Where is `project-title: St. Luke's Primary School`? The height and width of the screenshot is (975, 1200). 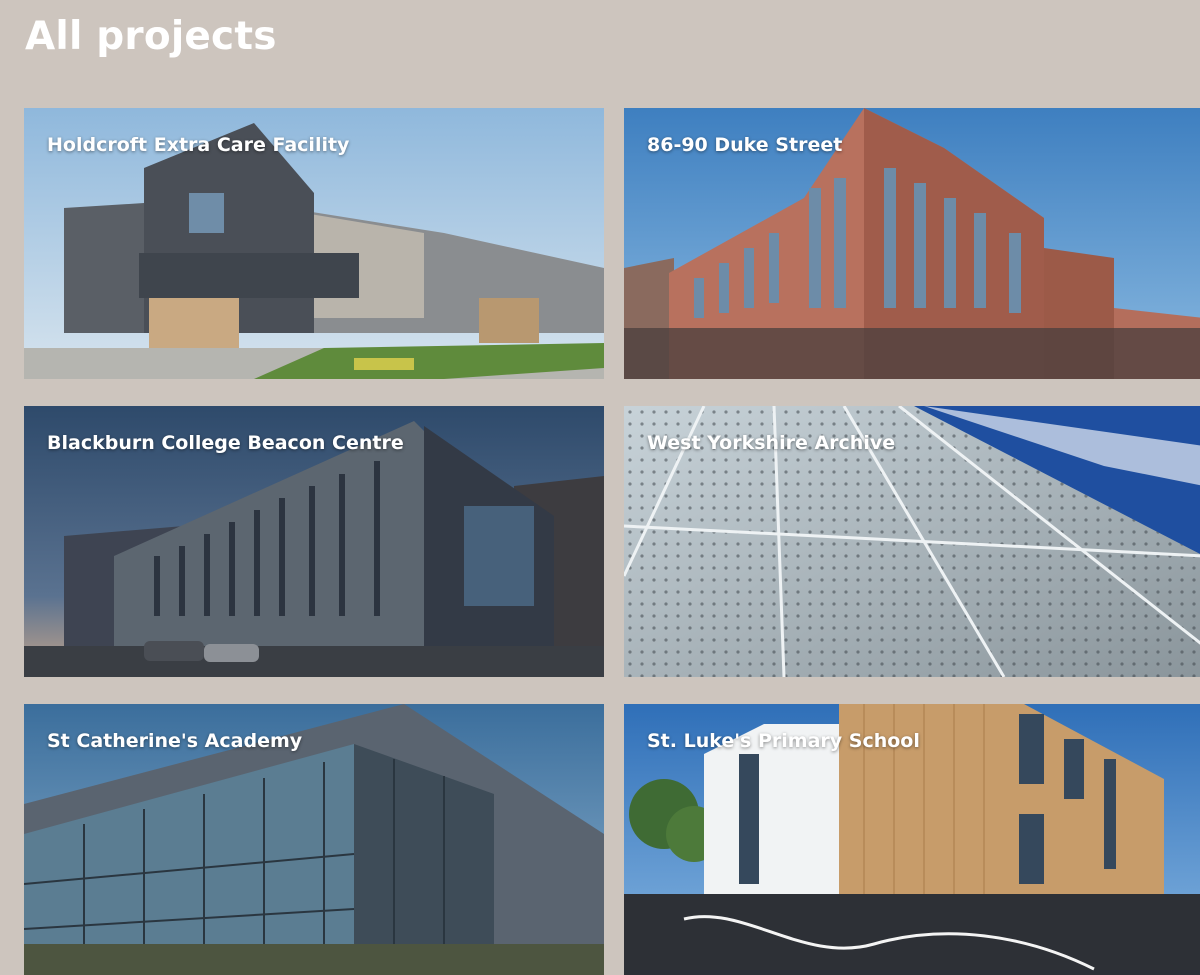 project-title: St. Luke's Primary School is located at coordinates (783, 741).